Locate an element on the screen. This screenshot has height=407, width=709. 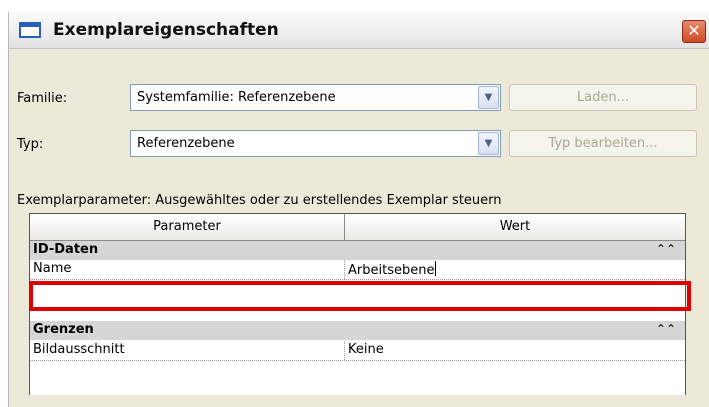
dialog-window-icon is located at coordinates (30, 30).